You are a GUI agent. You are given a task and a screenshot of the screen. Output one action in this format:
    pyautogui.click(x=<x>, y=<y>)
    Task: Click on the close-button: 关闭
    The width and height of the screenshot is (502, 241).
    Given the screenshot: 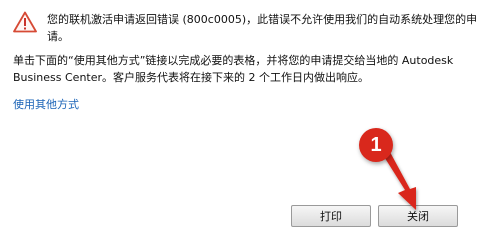 What is the action you would take?
    pyautogui.click(x=418, y=216)
    